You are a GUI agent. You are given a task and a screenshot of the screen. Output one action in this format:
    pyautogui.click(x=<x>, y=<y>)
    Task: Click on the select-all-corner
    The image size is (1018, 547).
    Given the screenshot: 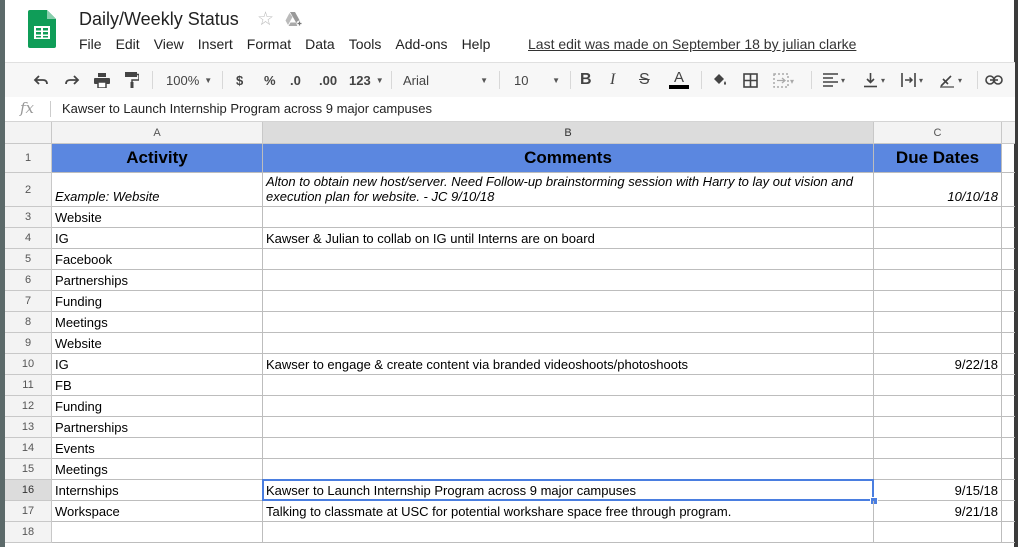 What is the action you would take?
    pyautogui.click(x=28, y=133)
    